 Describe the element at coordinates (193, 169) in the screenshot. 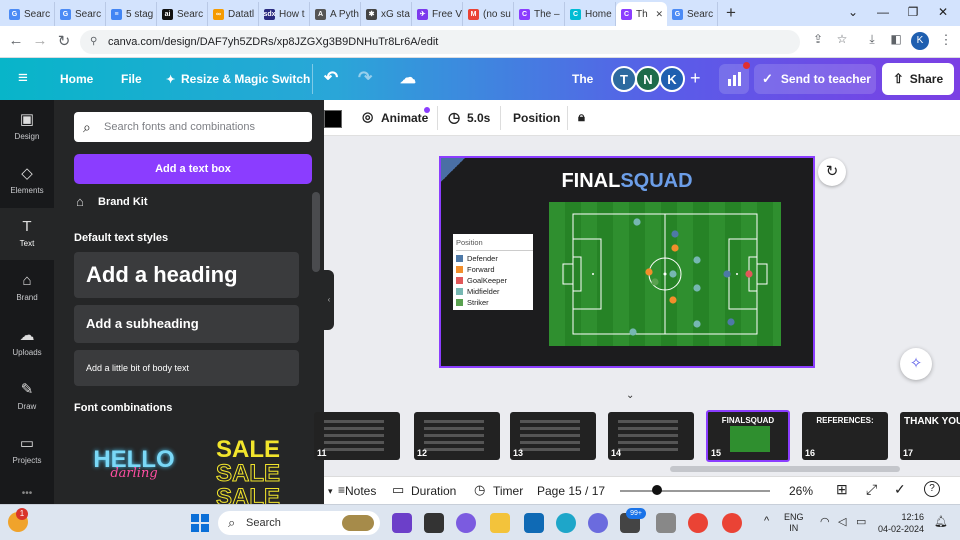

I see `add-text-box-button: Add a text box` at that location.